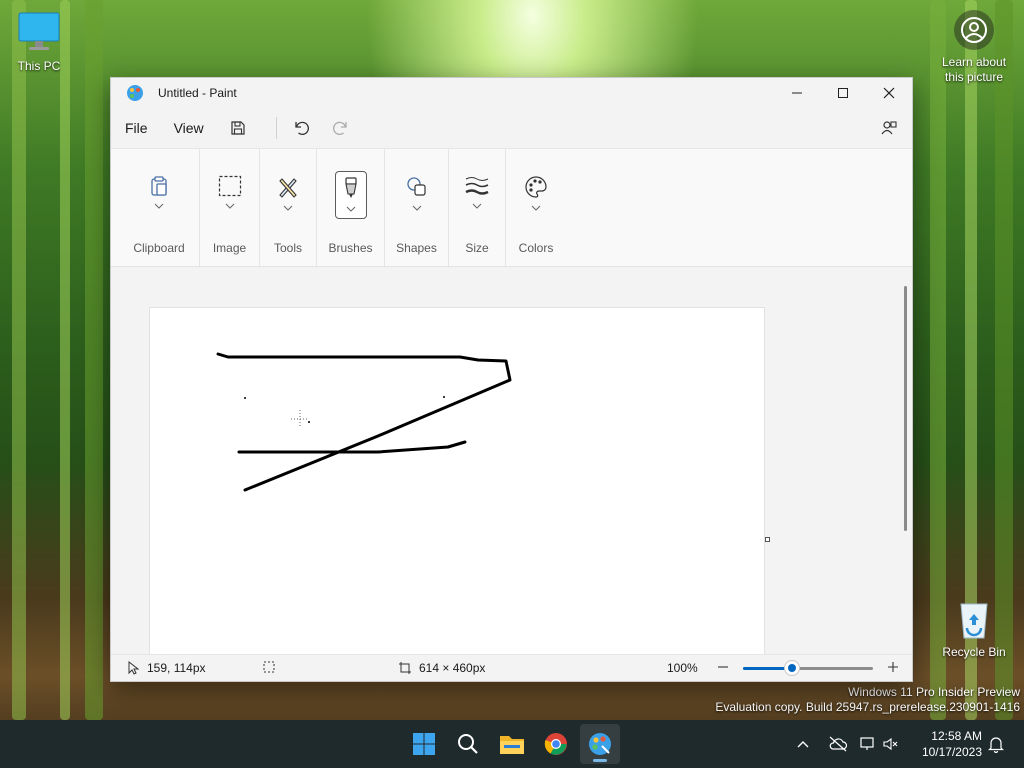 The height and width of the screenshot is (768, 1024). I want to click on cursor-position-text: 159, 114px, so click(176, 668).